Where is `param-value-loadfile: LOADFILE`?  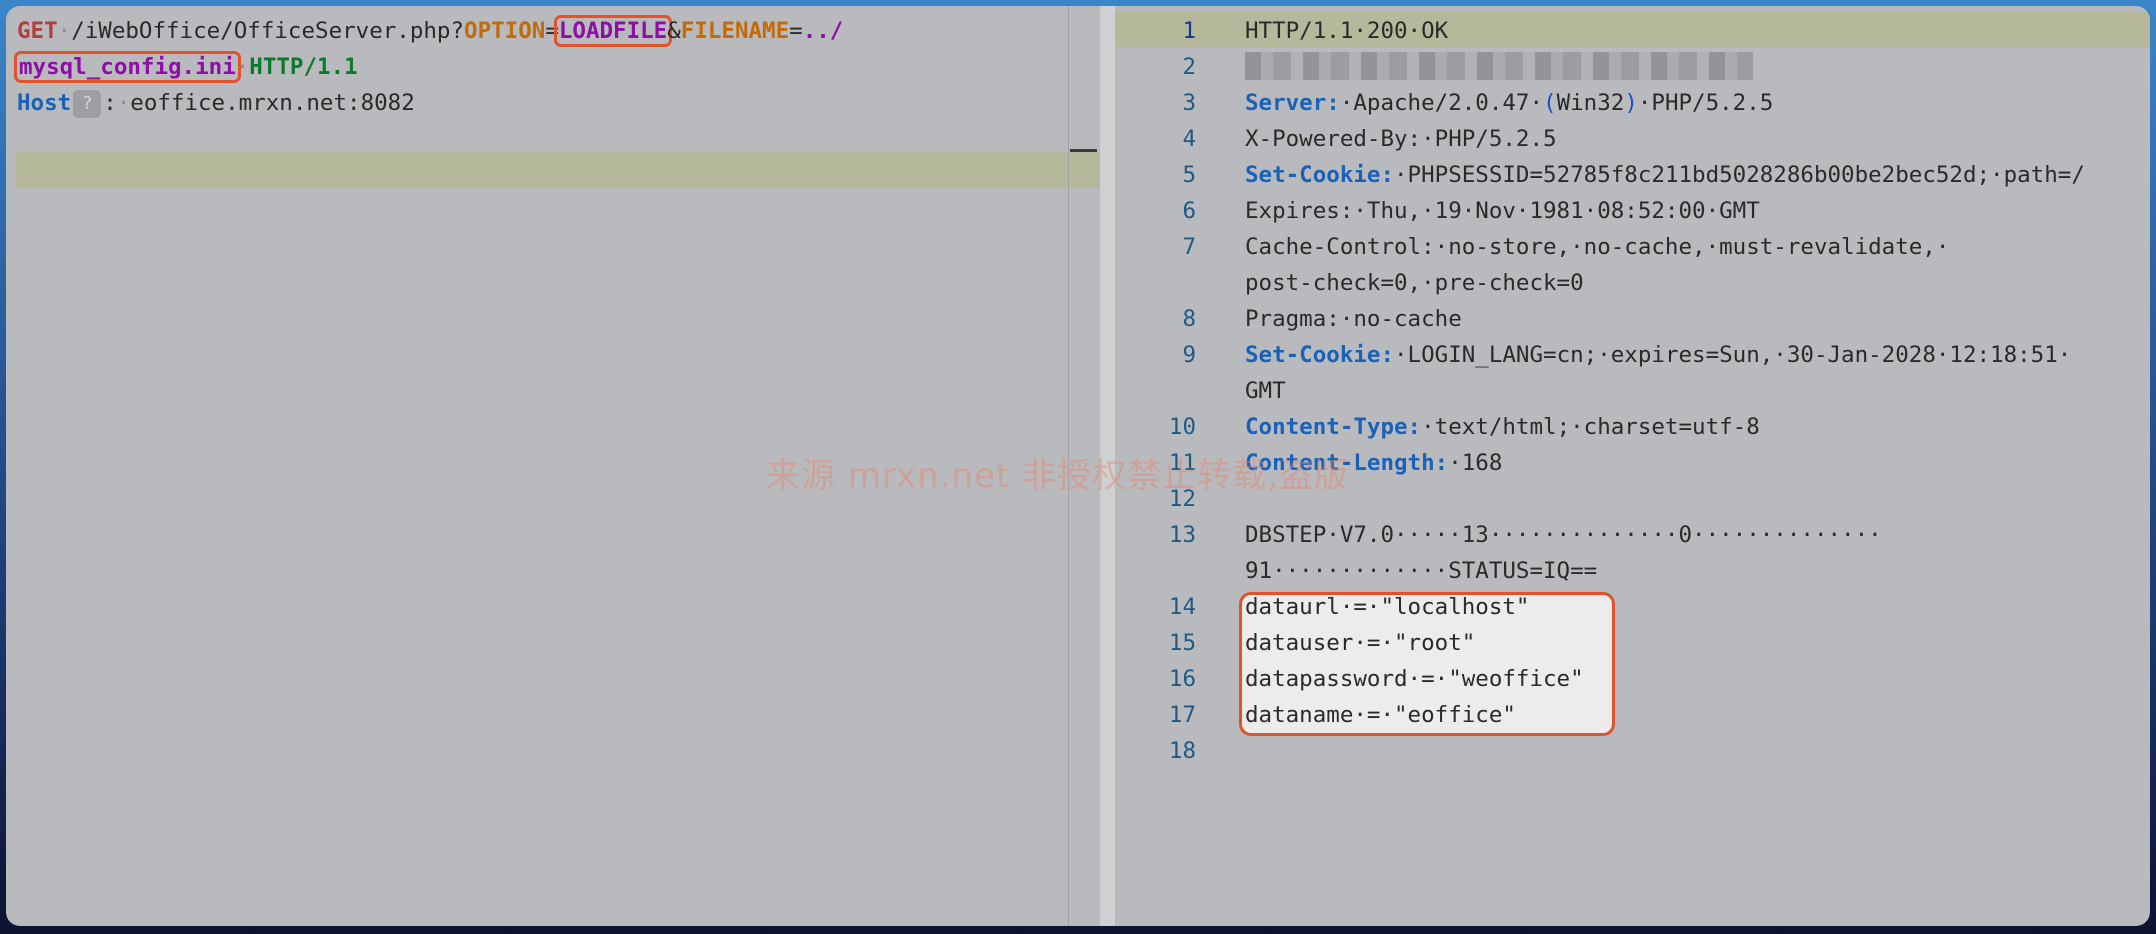
param-value-loadfile: LOADFILE is located at coordinates (613, 31).